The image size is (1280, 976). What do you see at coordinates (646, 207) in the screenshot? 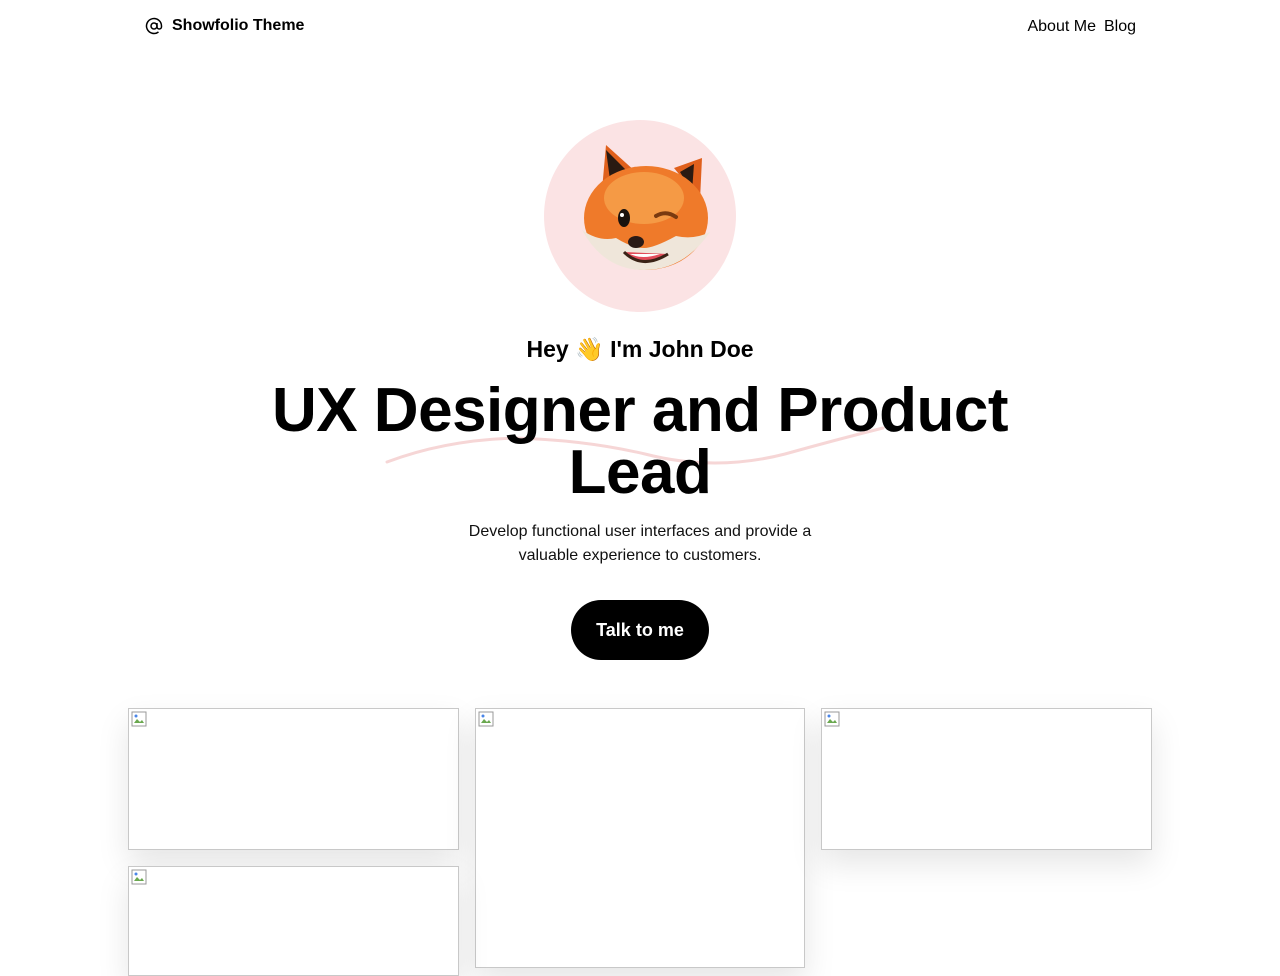
I see `fox-avatar-icon` at bounding box center [646, 207].